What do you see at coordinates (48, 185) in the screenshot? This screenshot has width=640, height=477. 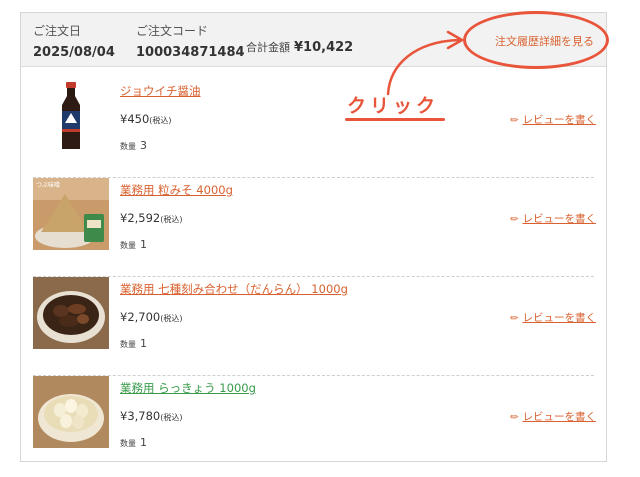 I see `miso-package-text: つぶ味噌` at bounding box center [48, 185].